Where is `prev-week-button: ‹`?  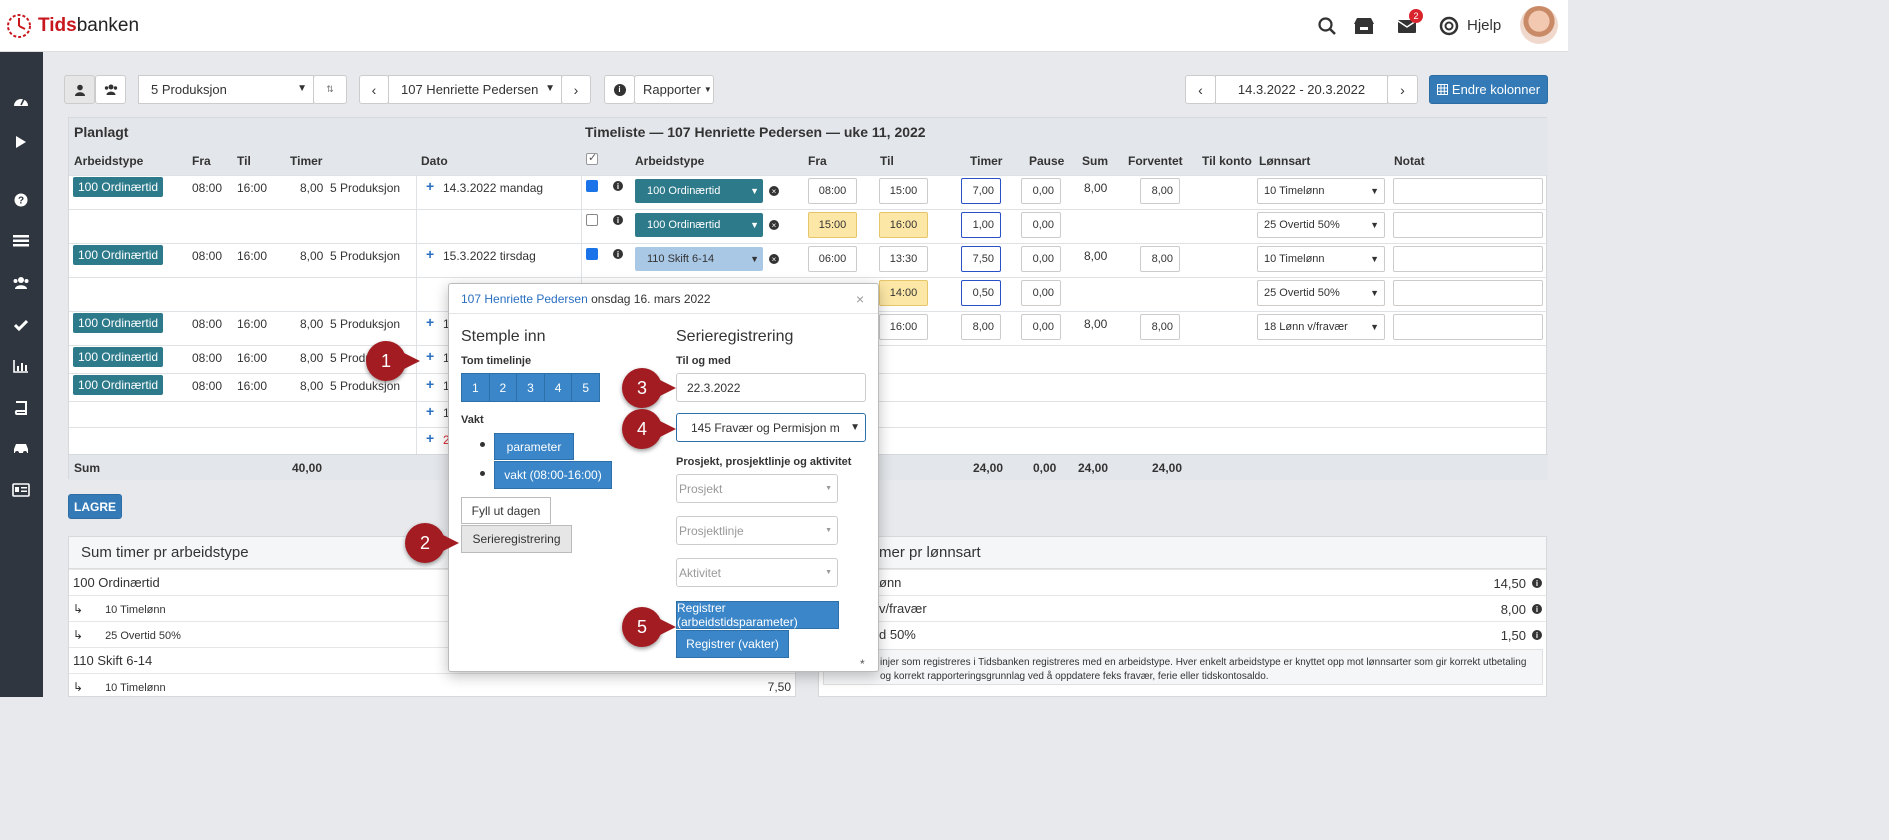
prev-week-button: ‹ is located at coordinates (1200, 89).